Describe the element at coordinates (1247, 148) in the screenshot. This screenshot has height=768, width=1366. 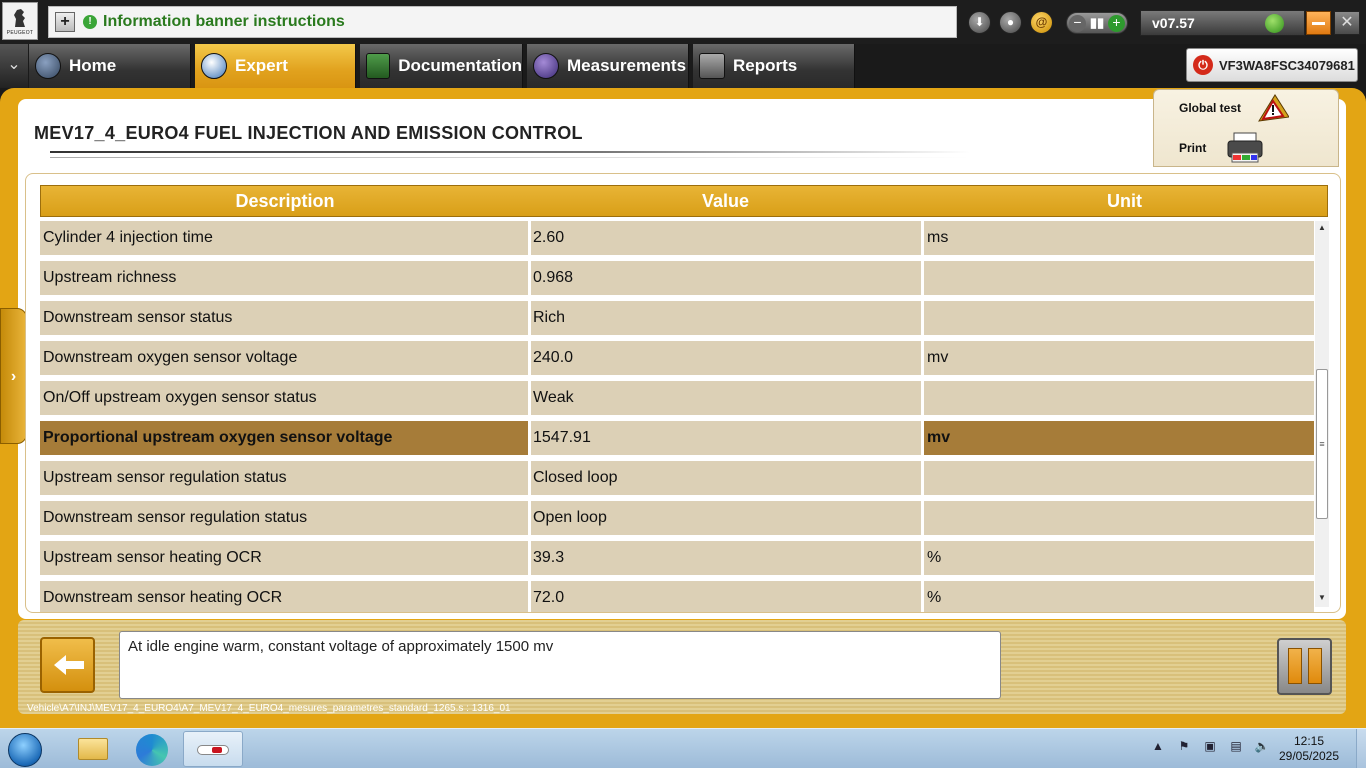
I see `print-button: Print` at that location.